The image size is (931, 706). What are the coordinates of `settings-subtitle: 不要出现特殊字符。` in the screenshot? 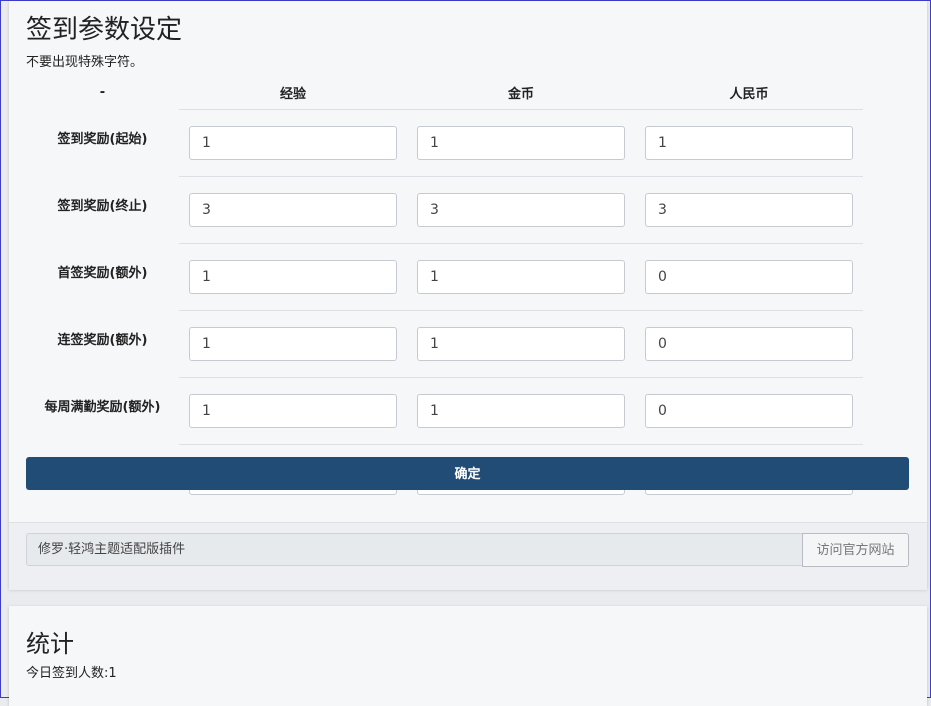 It's located at (85, 62).